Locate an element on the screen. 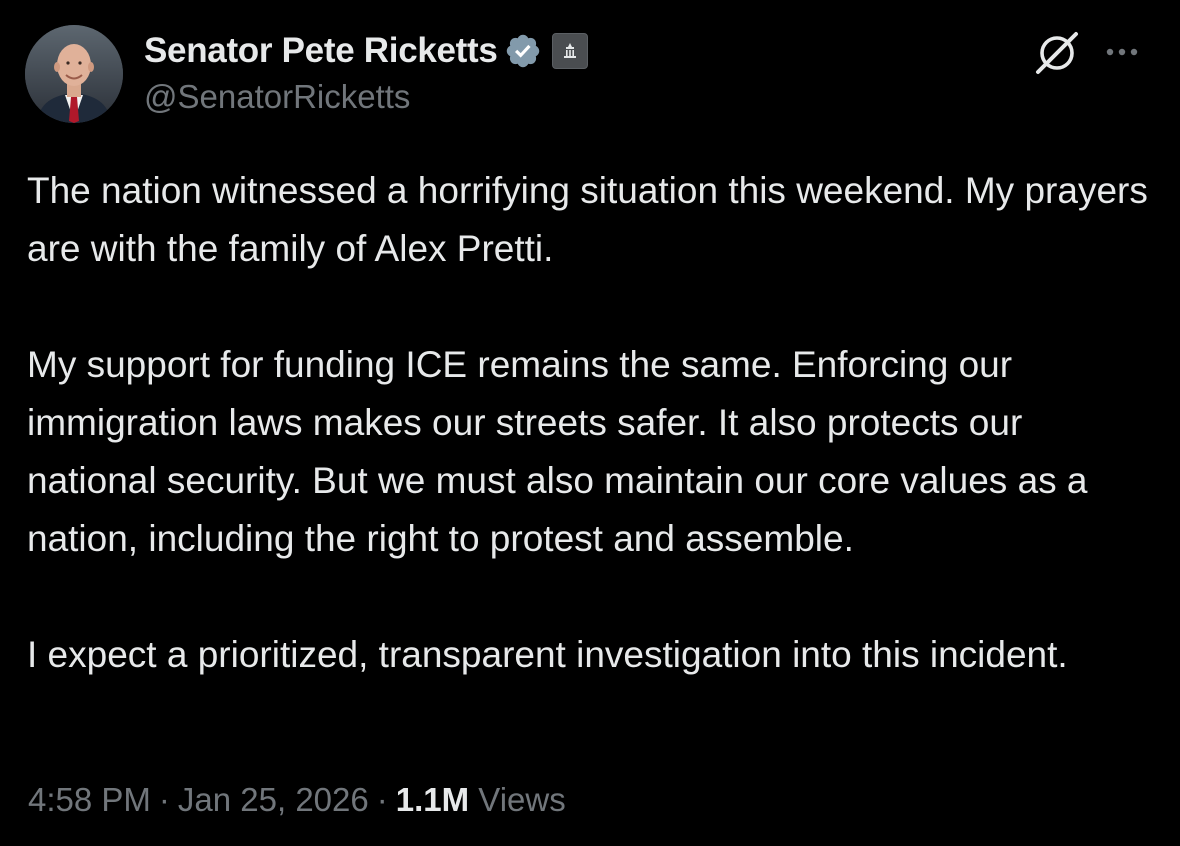  author-name-row: Senator Pete Ricketts is located at coordinates (366, 51).